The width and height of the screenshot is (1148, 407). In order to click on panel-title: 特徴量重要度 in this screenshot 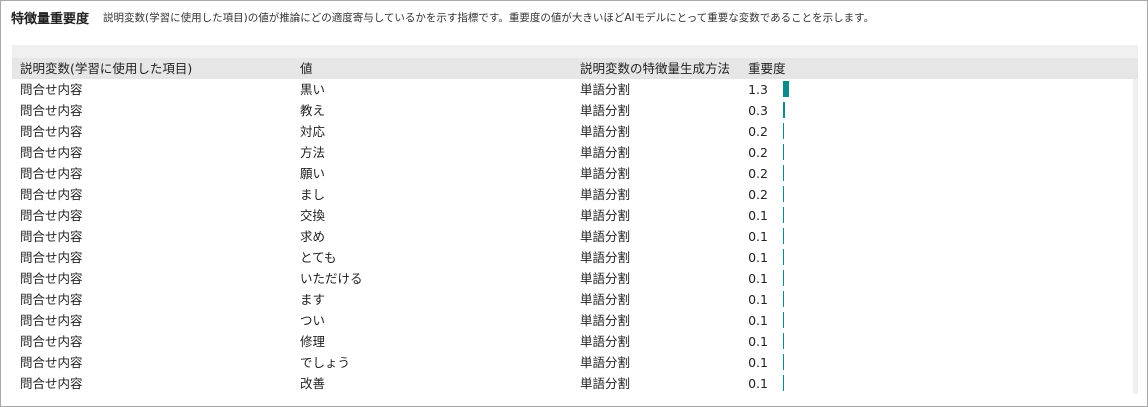, I will do `click(50, 19)`.